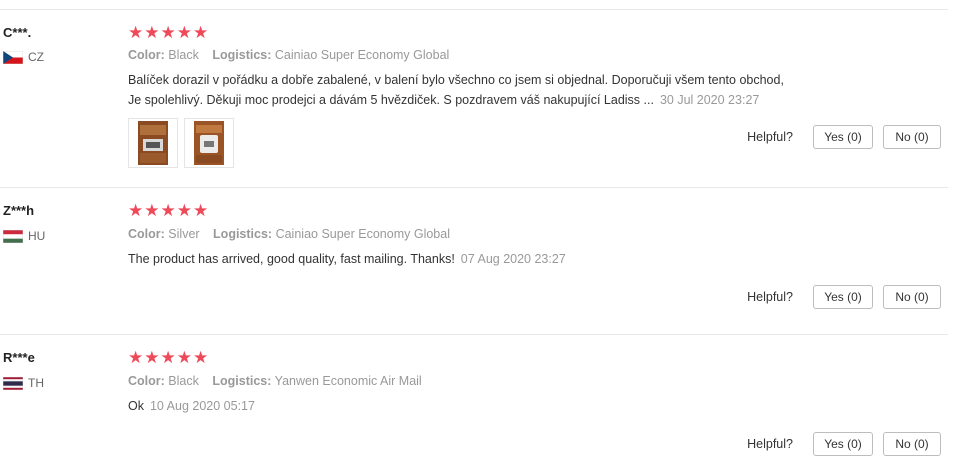 The width and height of the screenshot is (958, 467). I want to click on reviewer-name: Z***h, so click(19, 210).